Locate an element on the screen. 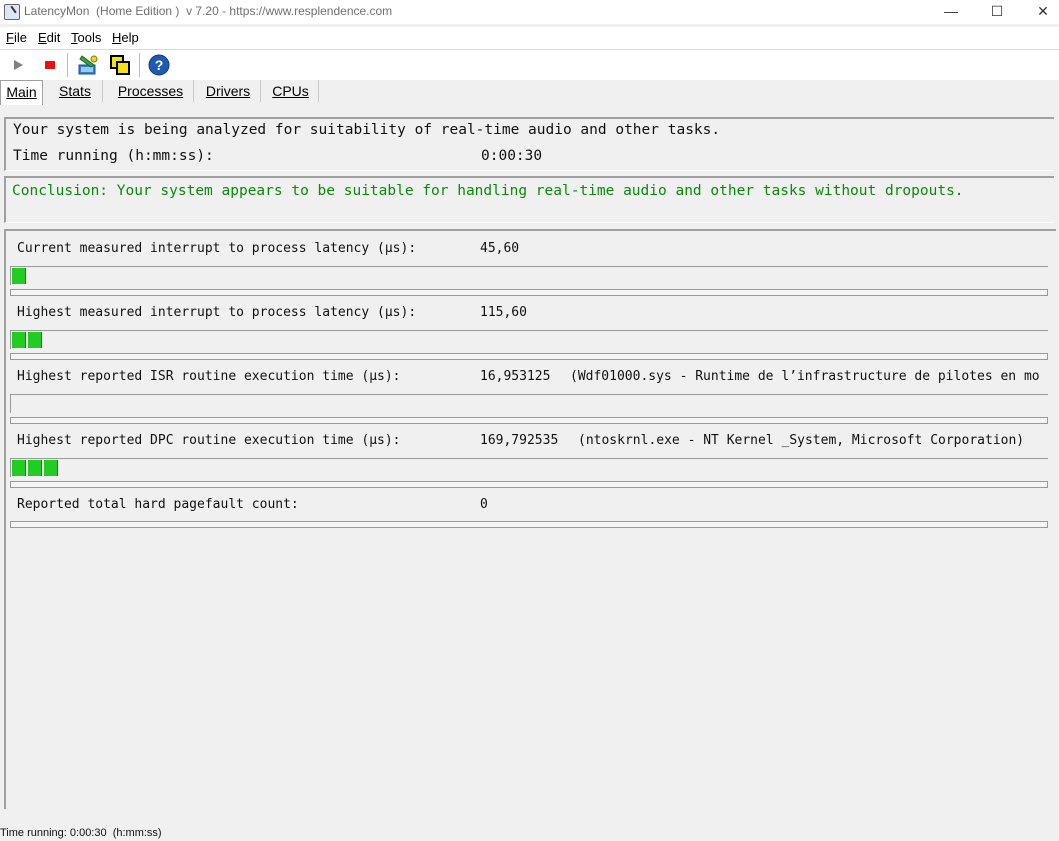 Image resolution: width=1059 pixels, height=841 pixels. help-icon: ? is located at coordinates (159, 65).